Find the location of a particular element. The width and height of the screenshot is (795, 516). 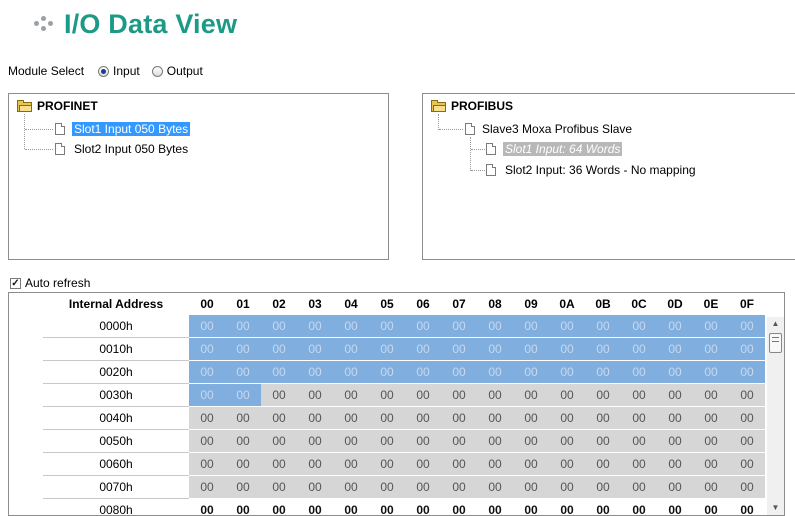

radio-output: Output is located at coordinates (177, 71).